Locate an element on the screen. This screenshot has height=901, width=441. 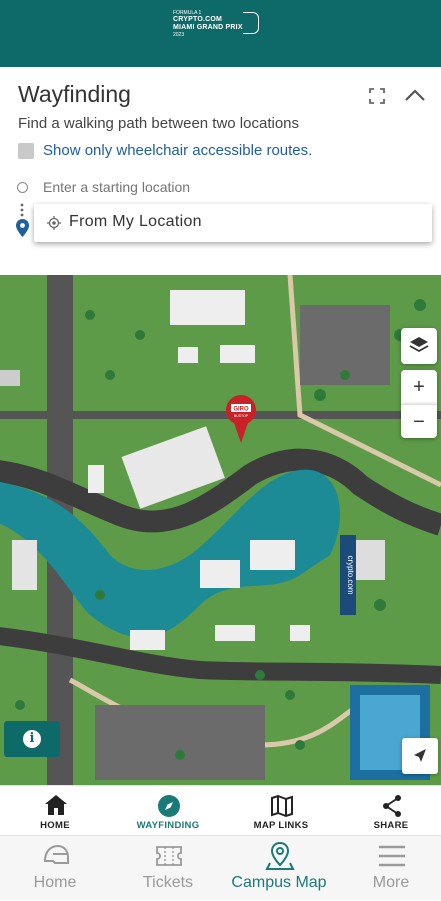
zoom-out-button: − is located at coordinates (419, 421).